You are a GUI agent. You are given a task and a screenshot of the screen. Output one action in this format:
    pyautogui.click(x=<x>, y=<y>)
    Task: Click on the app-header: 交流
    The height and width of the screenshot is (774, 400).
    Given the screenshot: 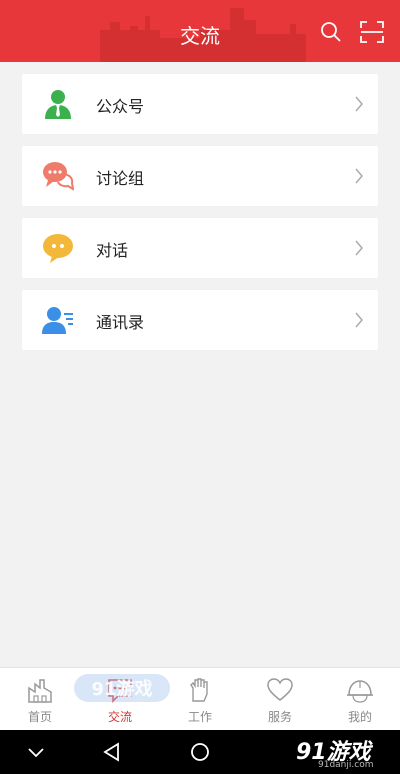 What is the action you would take?
    pyautogui.click(x=200, y=31)
    